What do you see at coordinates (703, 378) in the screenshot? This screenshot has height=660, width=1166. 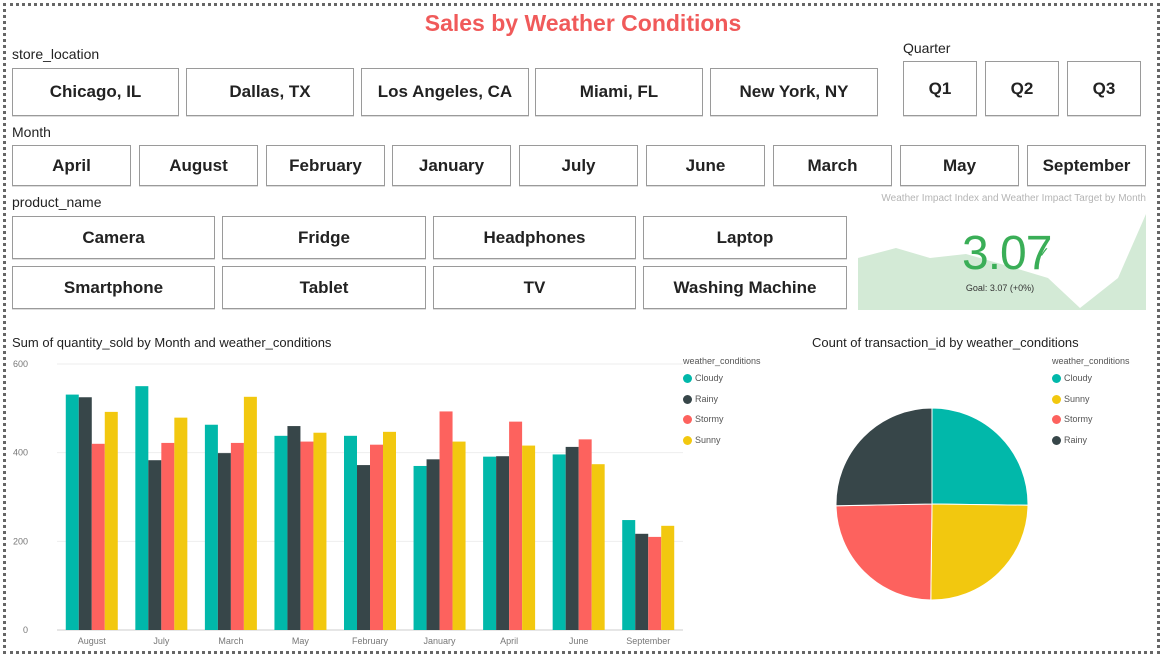 I see `bar-legend-item-cloudy: Cloudy` at bounding box center [703, 378].